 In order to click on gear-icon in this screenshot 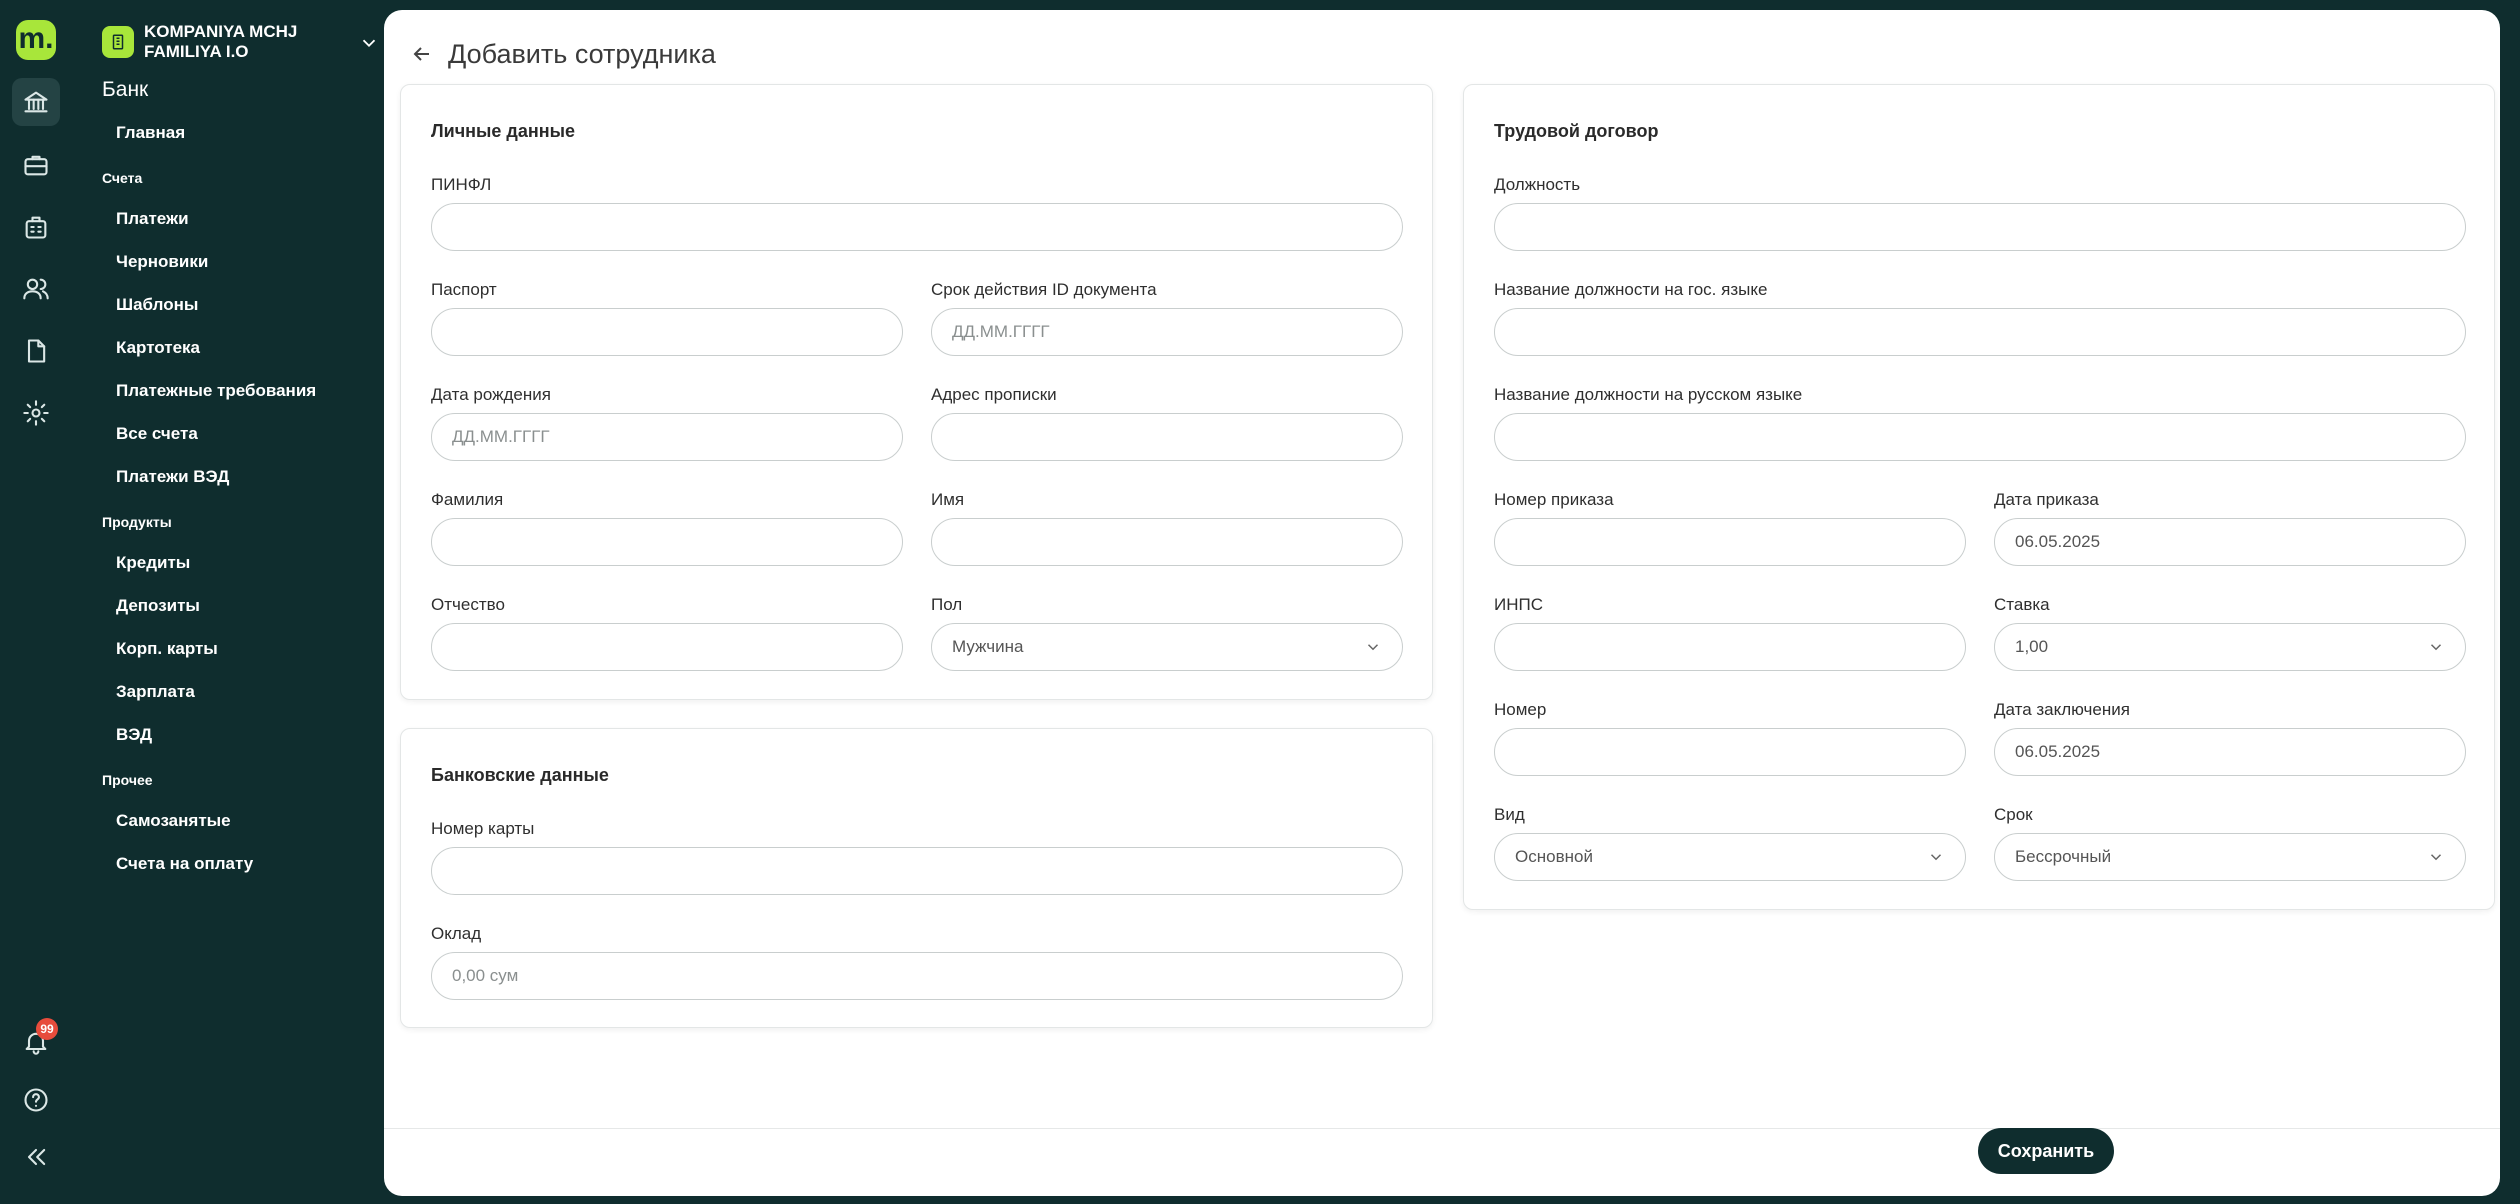, I will do `click(36, 413)`.